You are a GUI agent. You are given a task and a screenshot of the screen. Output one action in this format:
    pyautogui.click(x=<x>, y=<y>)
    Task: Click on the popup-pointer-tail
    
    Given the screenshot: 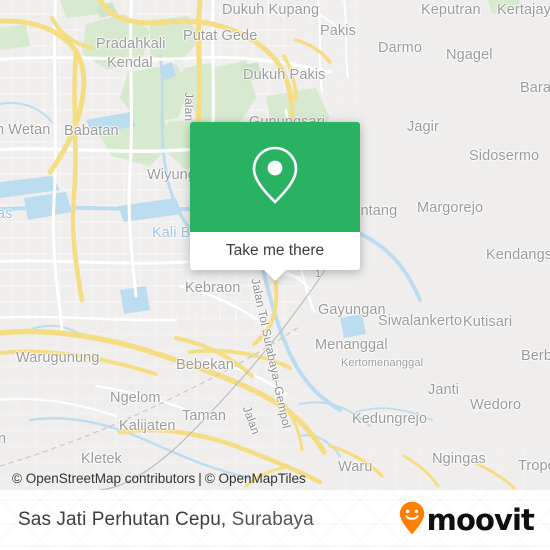 What is the action you would take?
    pyautogui.click(x=275, y=275)
    